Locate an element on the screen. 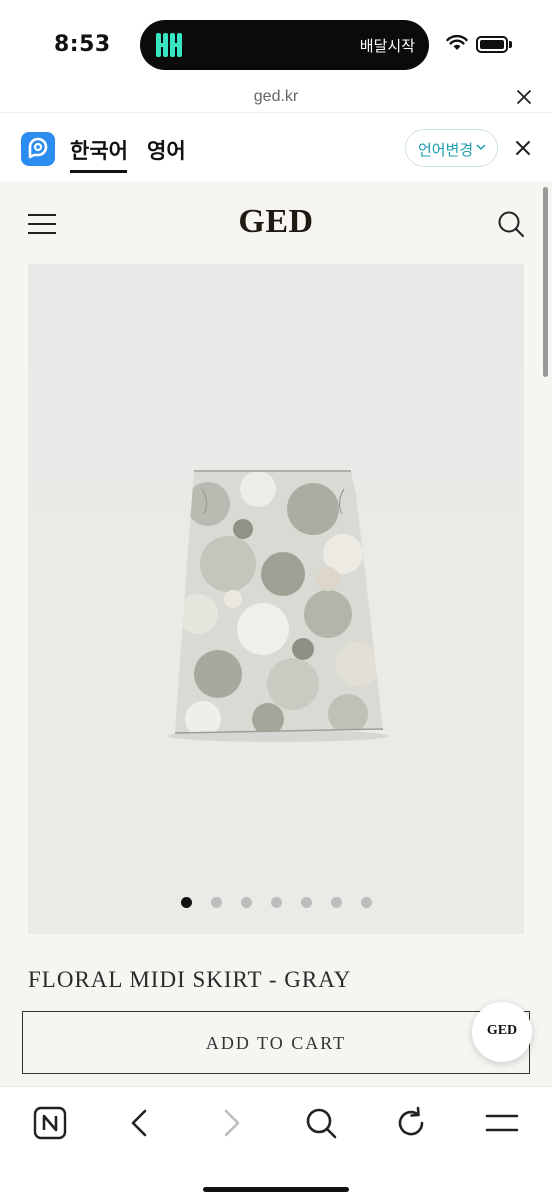 This screenshot has width=552, height=1200. dynamic-island: 배달시작 is located at coordinates (284, 45).